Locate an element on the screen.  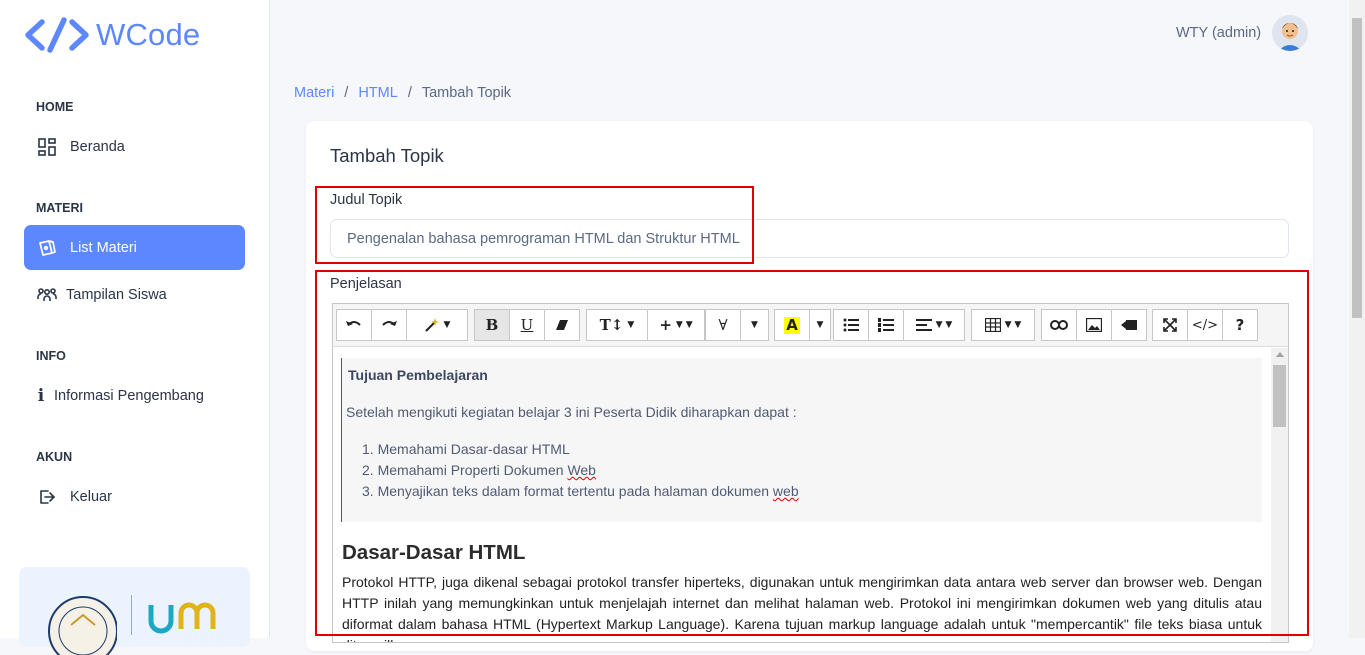
sidebar-item-list-materi: List Materi is located at coordinates (134, 247).